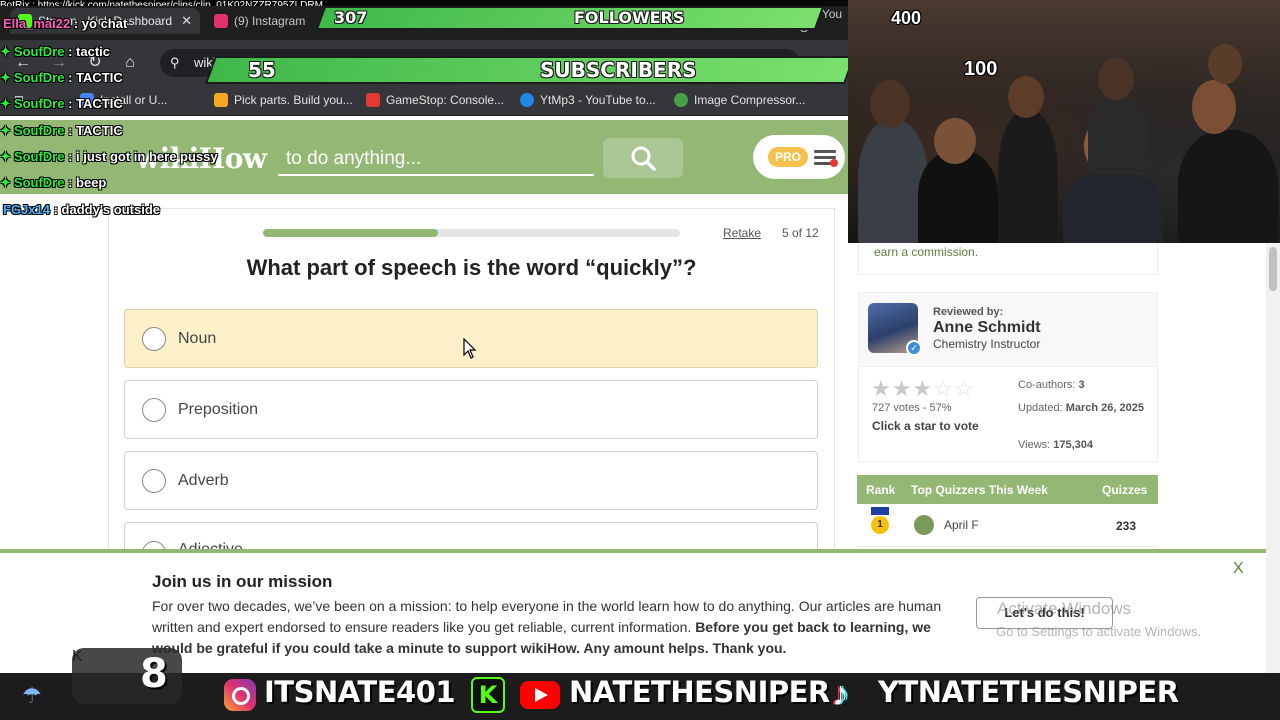 Image resolution: width=1280 pixels, height=720 pixels. I want to click on reviewed-by-label: Reviewed by:, so click(968, 312).